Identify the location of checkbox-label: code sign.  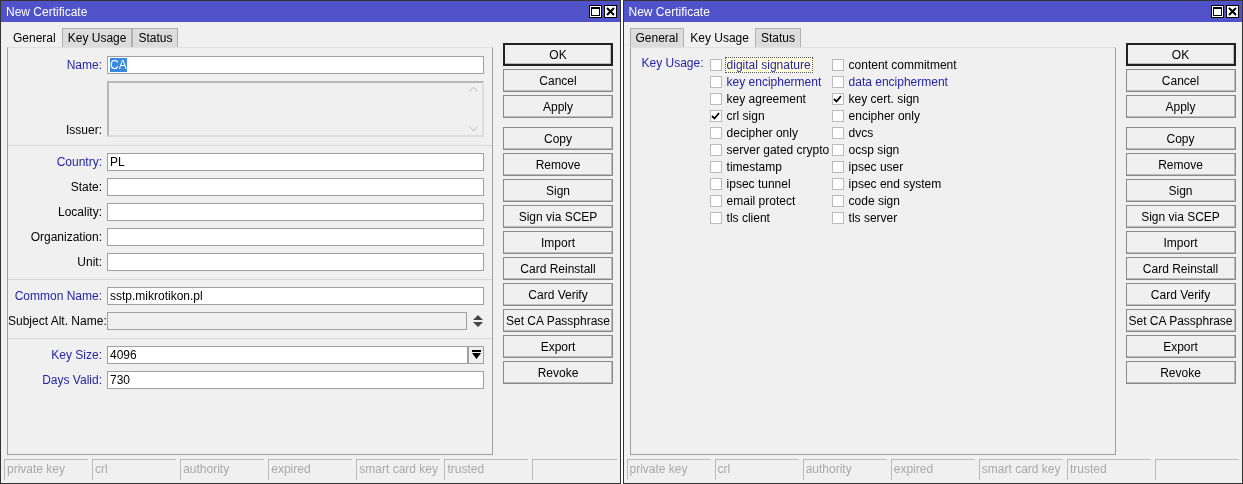
(874, 200).